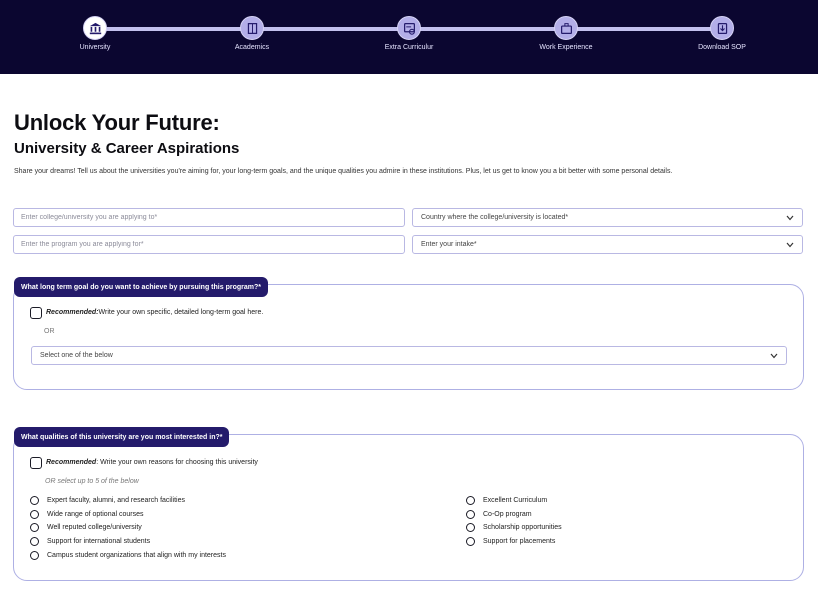 The height and width of the screenshot is (589, 818). Describe the element at coordinates (607, 244) in the screenshot. I see `intake-select: Enter your intake*` at that location.